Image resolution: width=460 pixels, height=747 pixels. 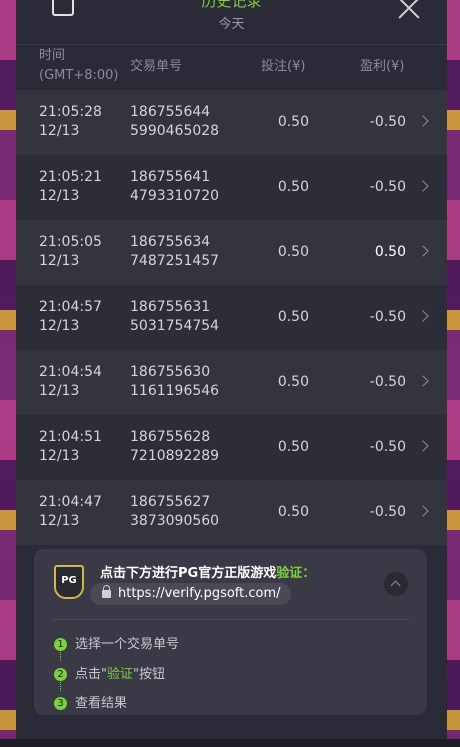 I want to click on row-time-value: 21:05:28, so click(x=70, y=112).